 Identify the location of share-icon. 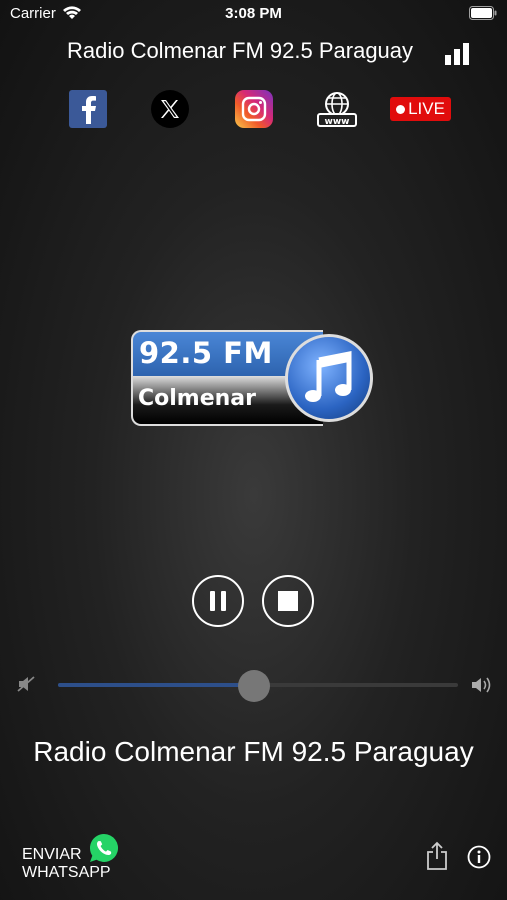
(437, 856).